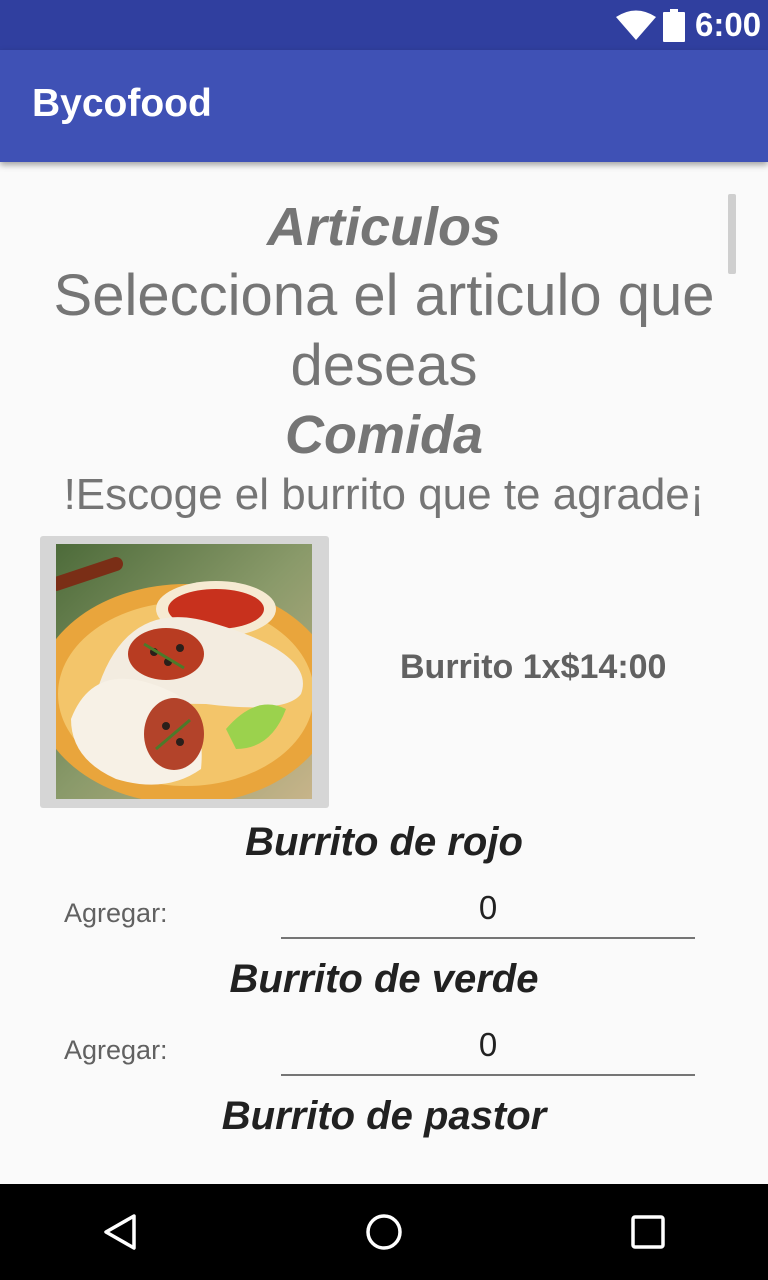 The height and width of the screenshot is (1280, 768). What do you see at coordinates (116, 1050) in the screenshot?
I see `add-label-verde: Agregar:` at bounding box center [116, 1050].